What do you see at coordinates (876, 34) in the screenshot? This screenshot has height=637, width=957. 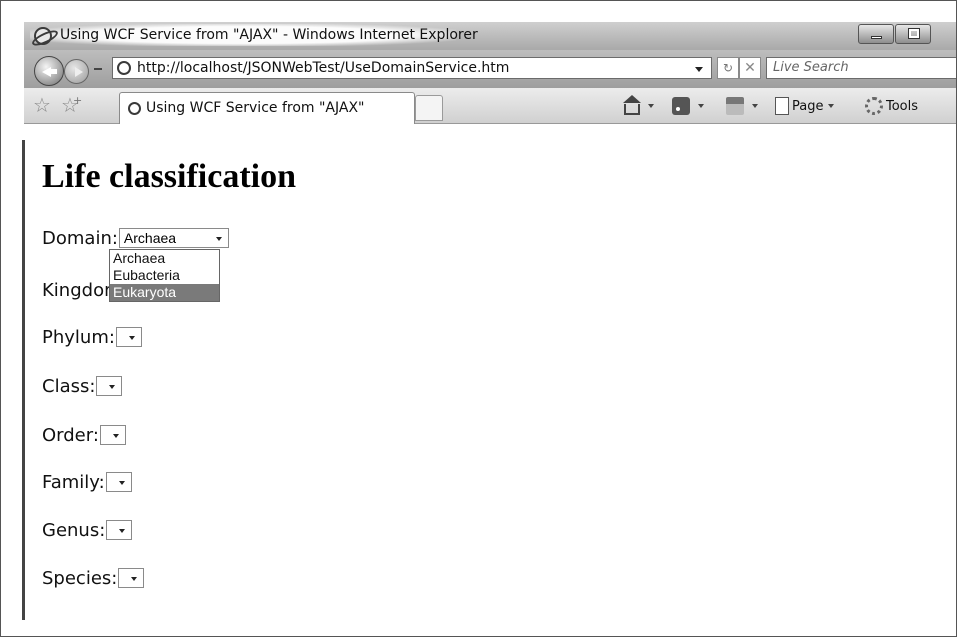 I see `minimize-button` at bounding box center [876, 34].